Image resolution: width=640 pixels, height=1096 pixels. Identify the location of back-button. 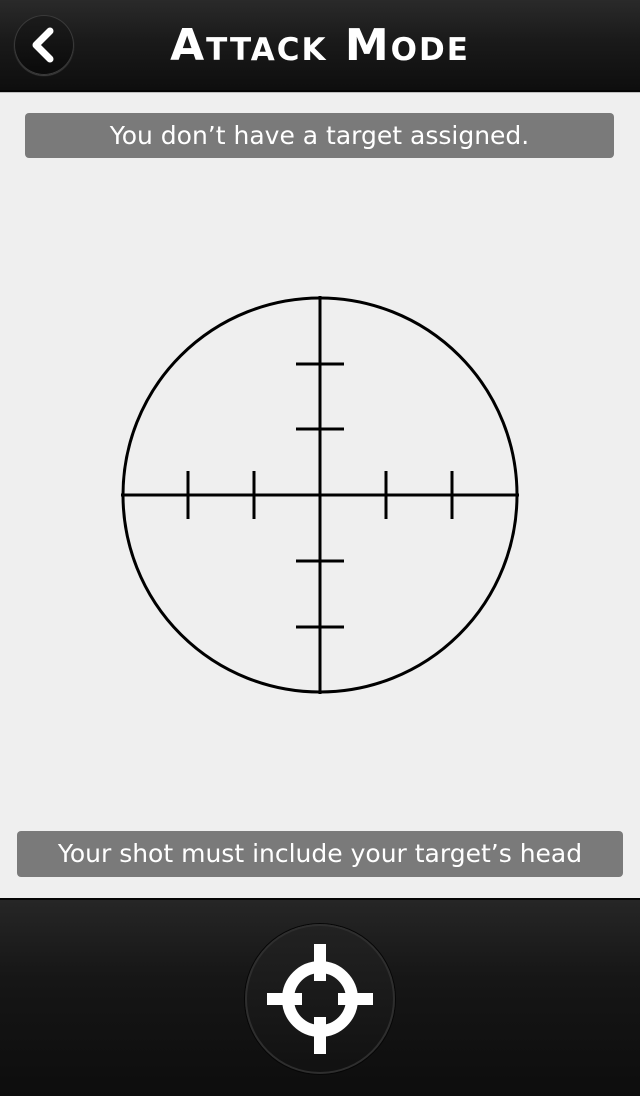
(44, 45).